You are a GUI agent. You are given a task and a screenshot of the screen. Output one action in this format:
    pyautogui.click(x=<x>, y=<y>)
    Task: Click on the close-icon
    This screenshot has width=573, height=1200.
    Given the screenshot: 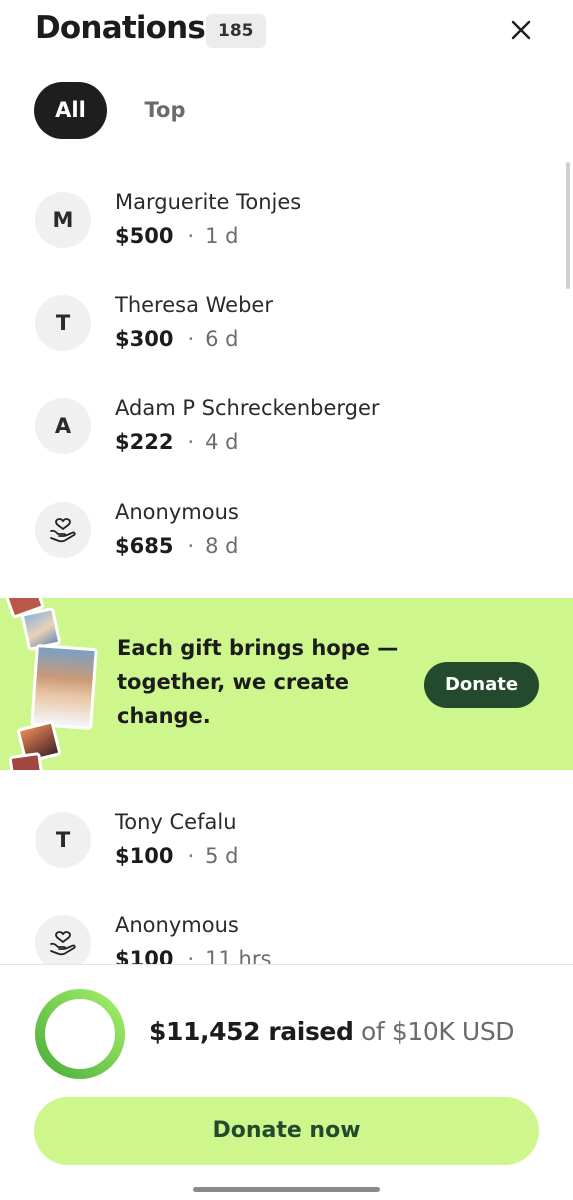 What is the action you would take?
    pyautogui.click(x=521, y=30)
    